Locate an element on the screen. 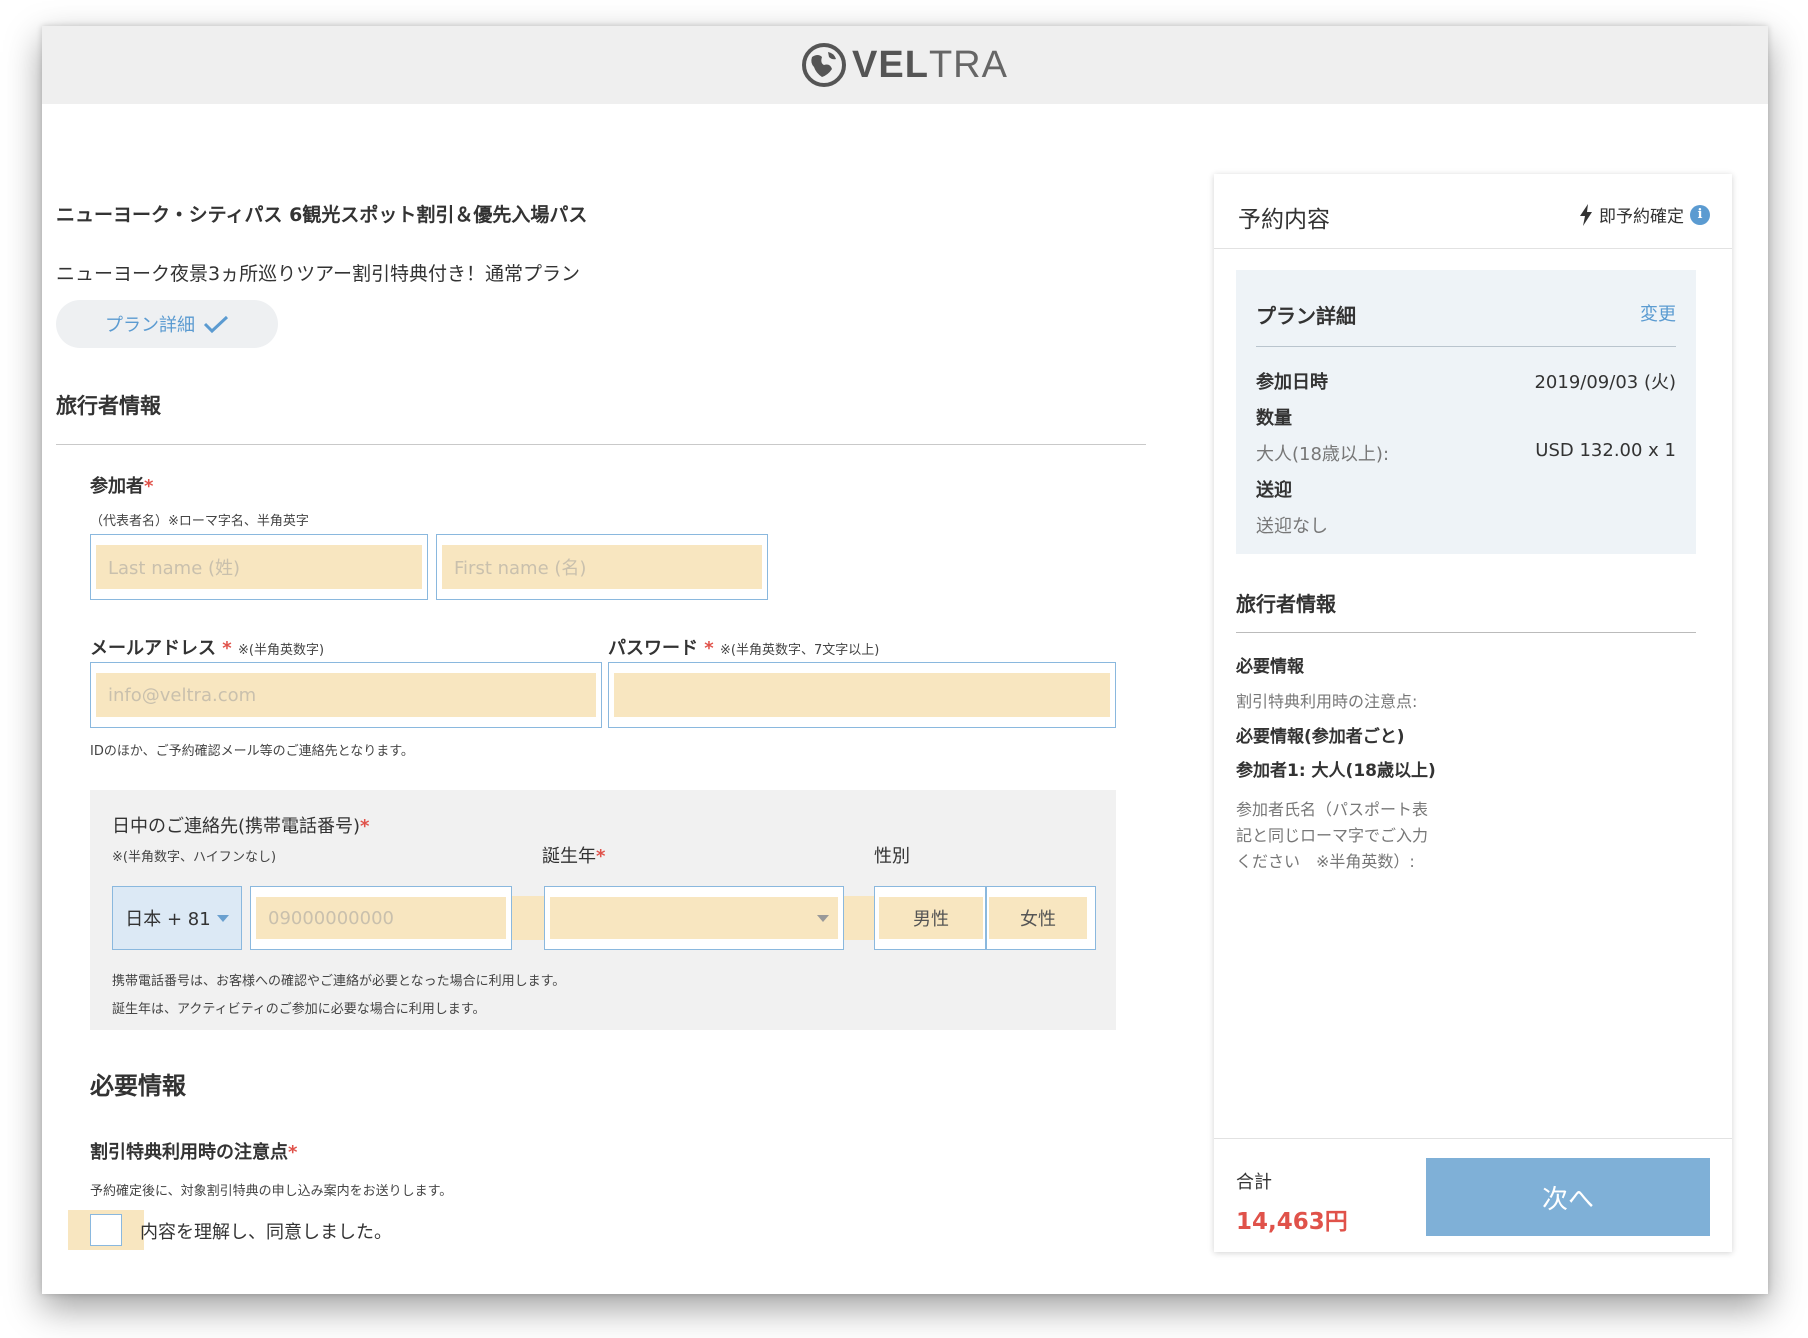 Image resolution: width=1808 pixels, height=1338 pixels. summary-title: 予約内容 is located at coordinates (1284, 220).